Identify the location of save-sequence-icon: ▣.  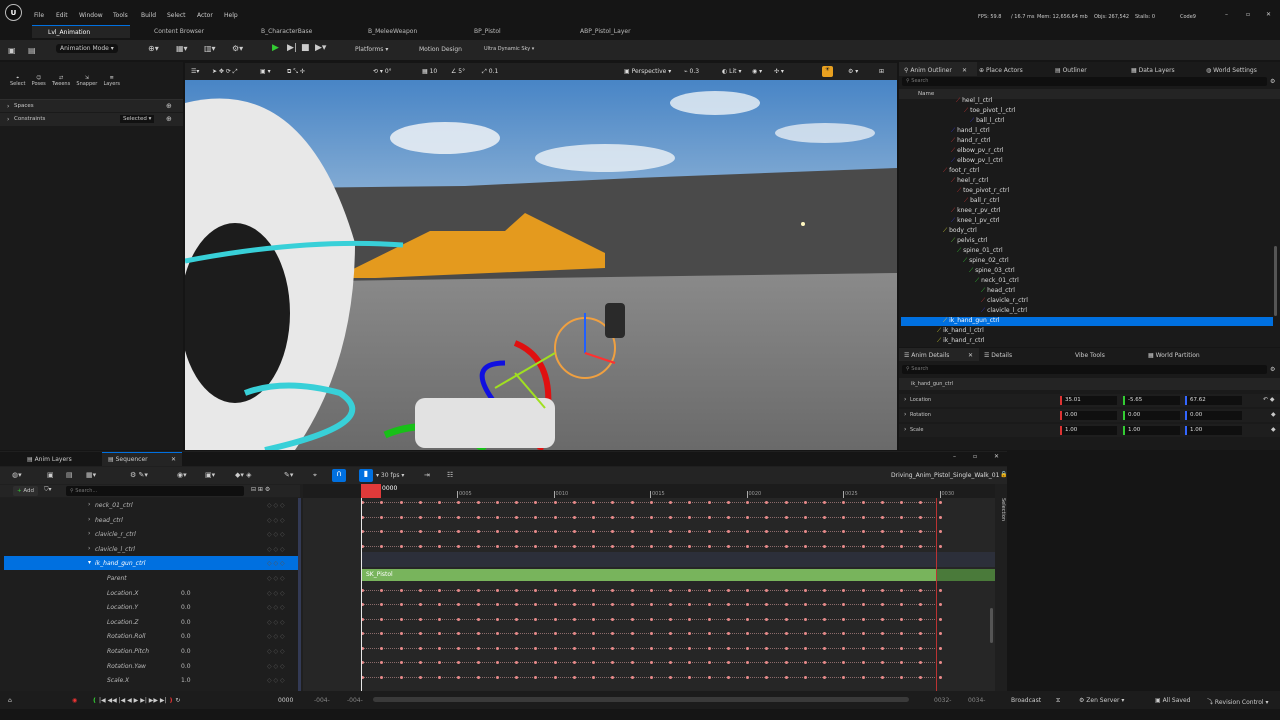
(50, 475).